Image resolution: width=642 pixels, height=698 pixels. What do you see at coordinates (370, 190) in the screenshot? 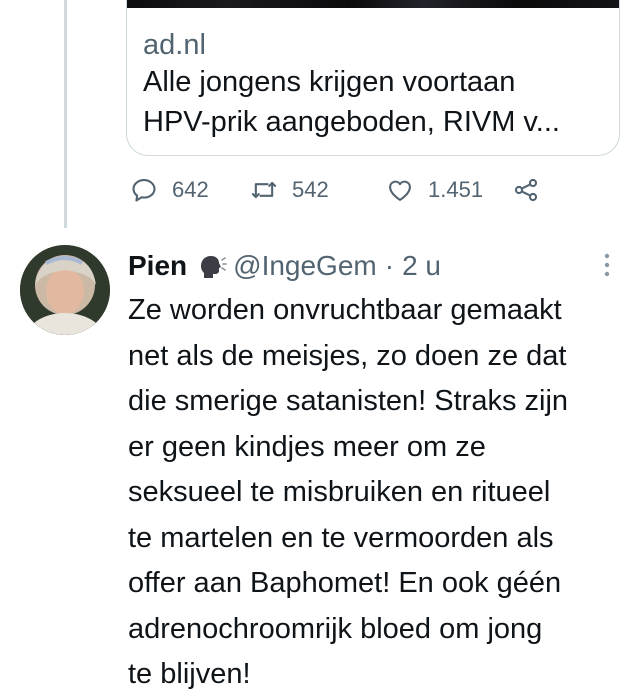
I see `tweet-action-bar: 642 542 1.451` at bounding box center [370, 190].